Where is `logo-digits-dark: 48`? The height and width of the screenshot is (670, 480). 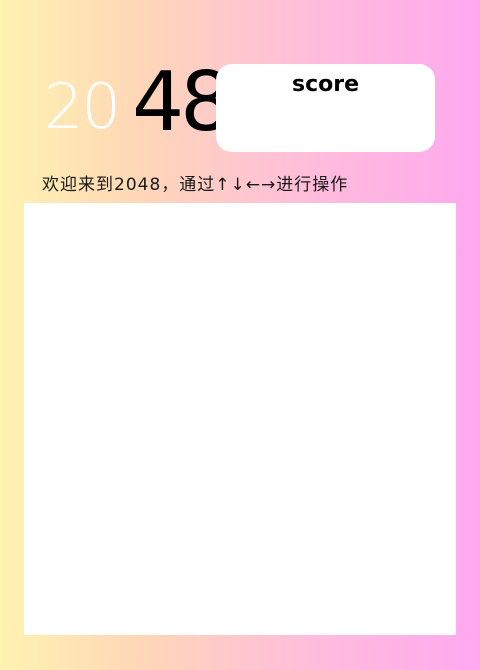
logo-digits-dark: 48 is located at coordinates (182, 102).